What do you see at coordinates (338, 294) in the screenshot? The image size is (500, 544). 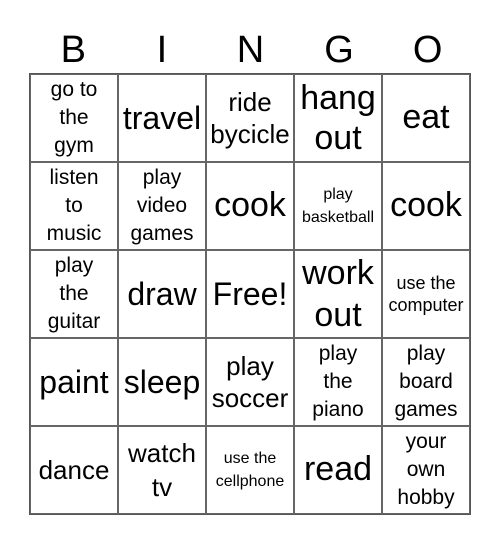 I see `bingo-cell: work out` at bounding box center [338, 294].